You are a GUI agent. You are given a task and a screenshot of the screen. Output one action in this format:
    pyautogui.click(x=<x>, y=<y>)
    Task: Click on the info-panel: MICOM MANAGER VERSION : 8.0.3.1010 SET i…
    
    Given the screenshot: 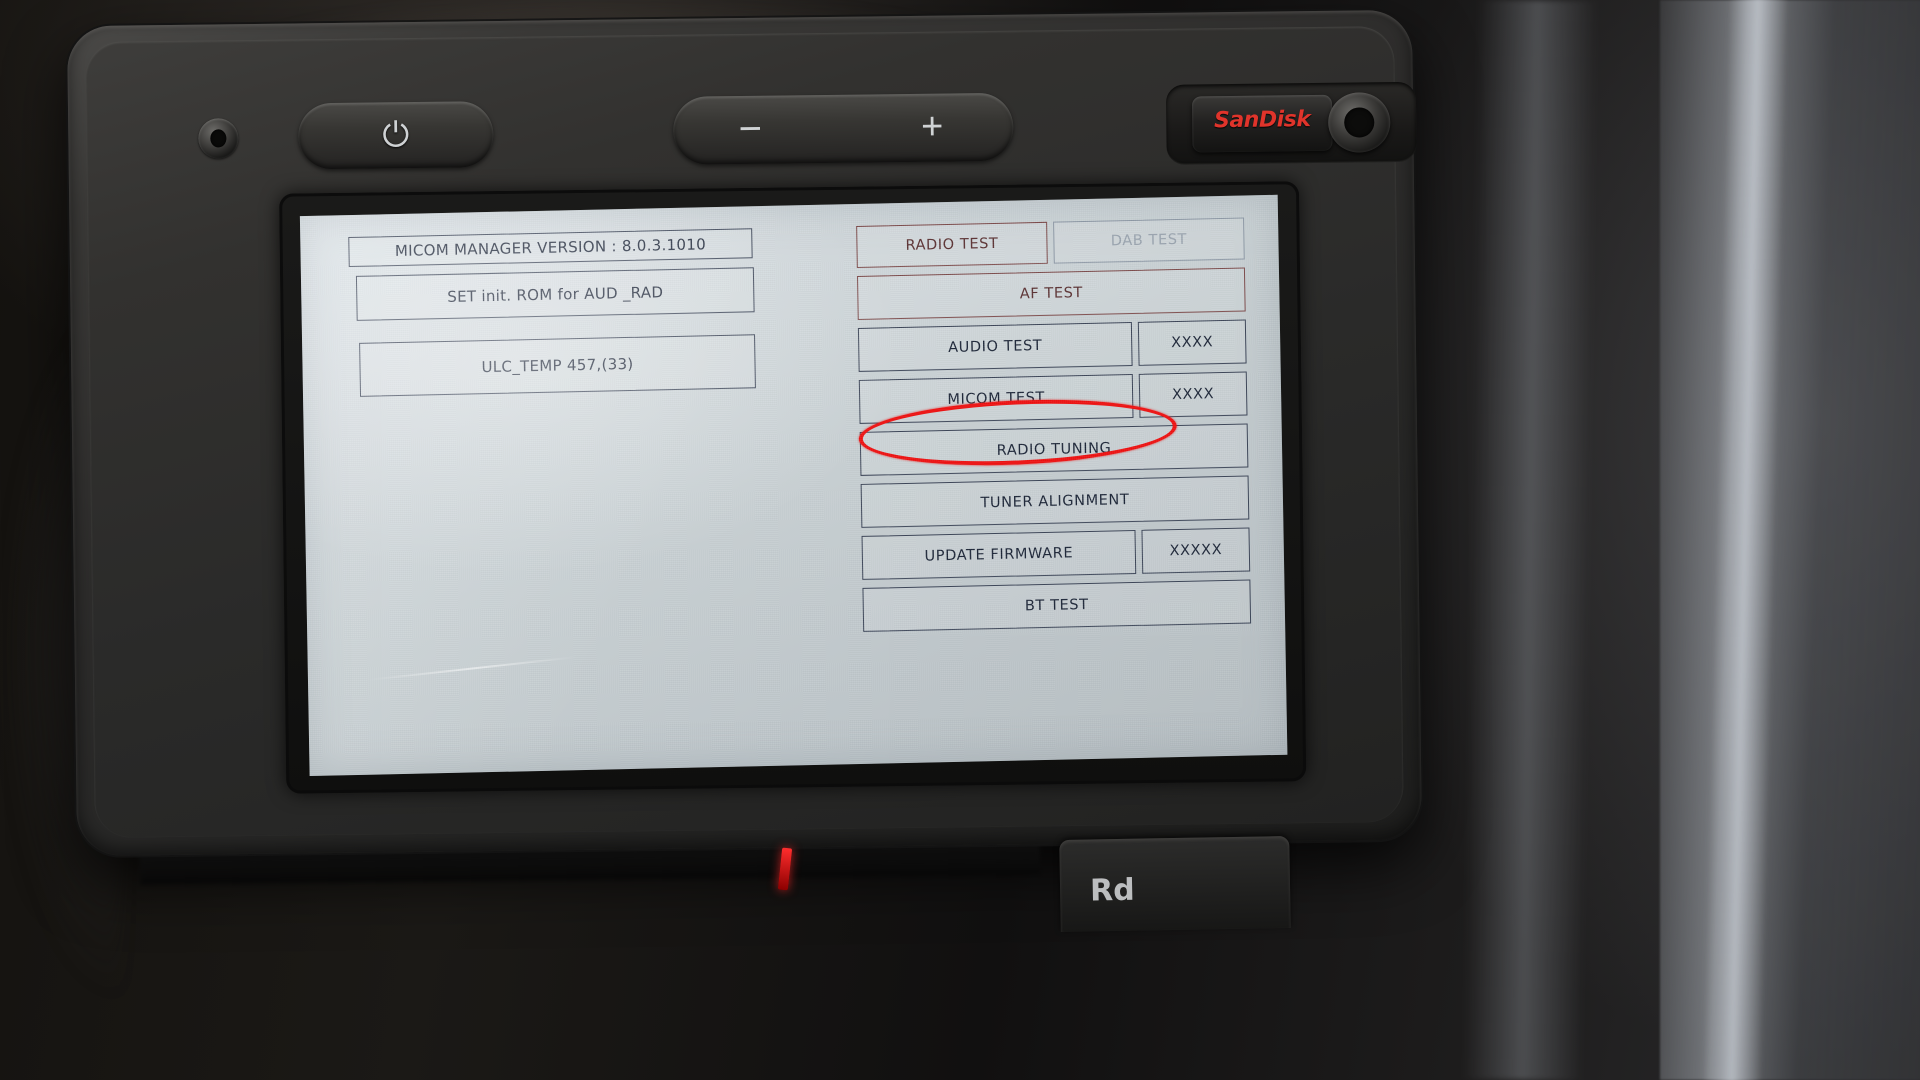 What is the action you would take?
    pyautogui.click(x=554, y=312)
    